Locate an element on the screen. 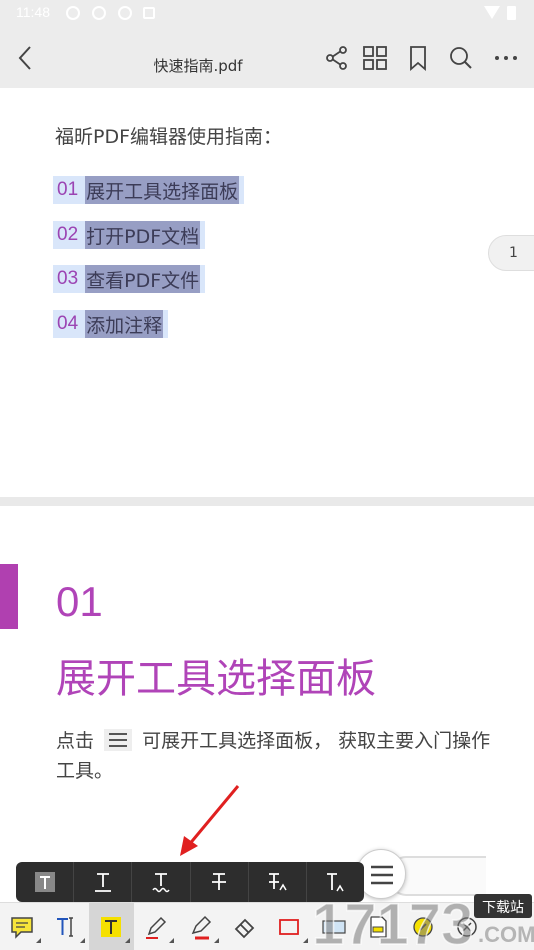 The width and height of the screenshot is (534, 950). toc-item: 03 查看PDF文件 is located at coordinates (129, 279).